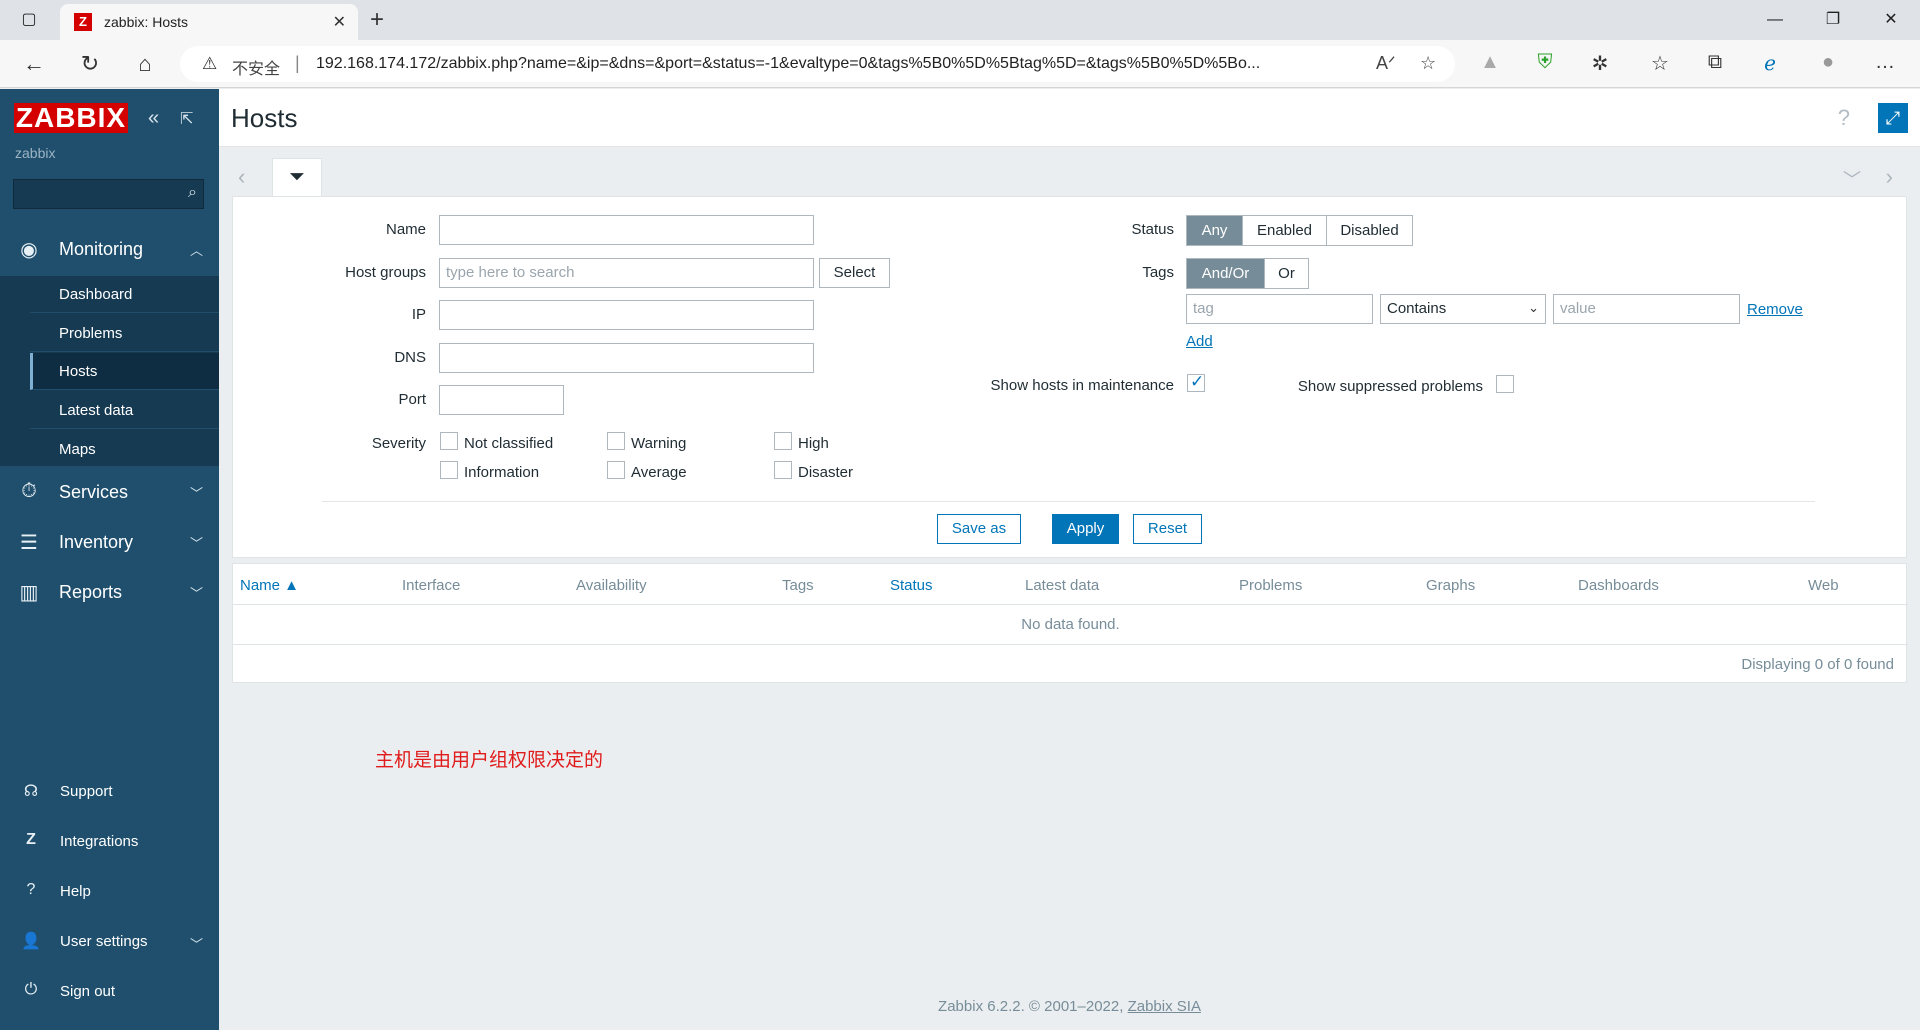  I want to click on severity-high-checkbox, so click(783, 441).